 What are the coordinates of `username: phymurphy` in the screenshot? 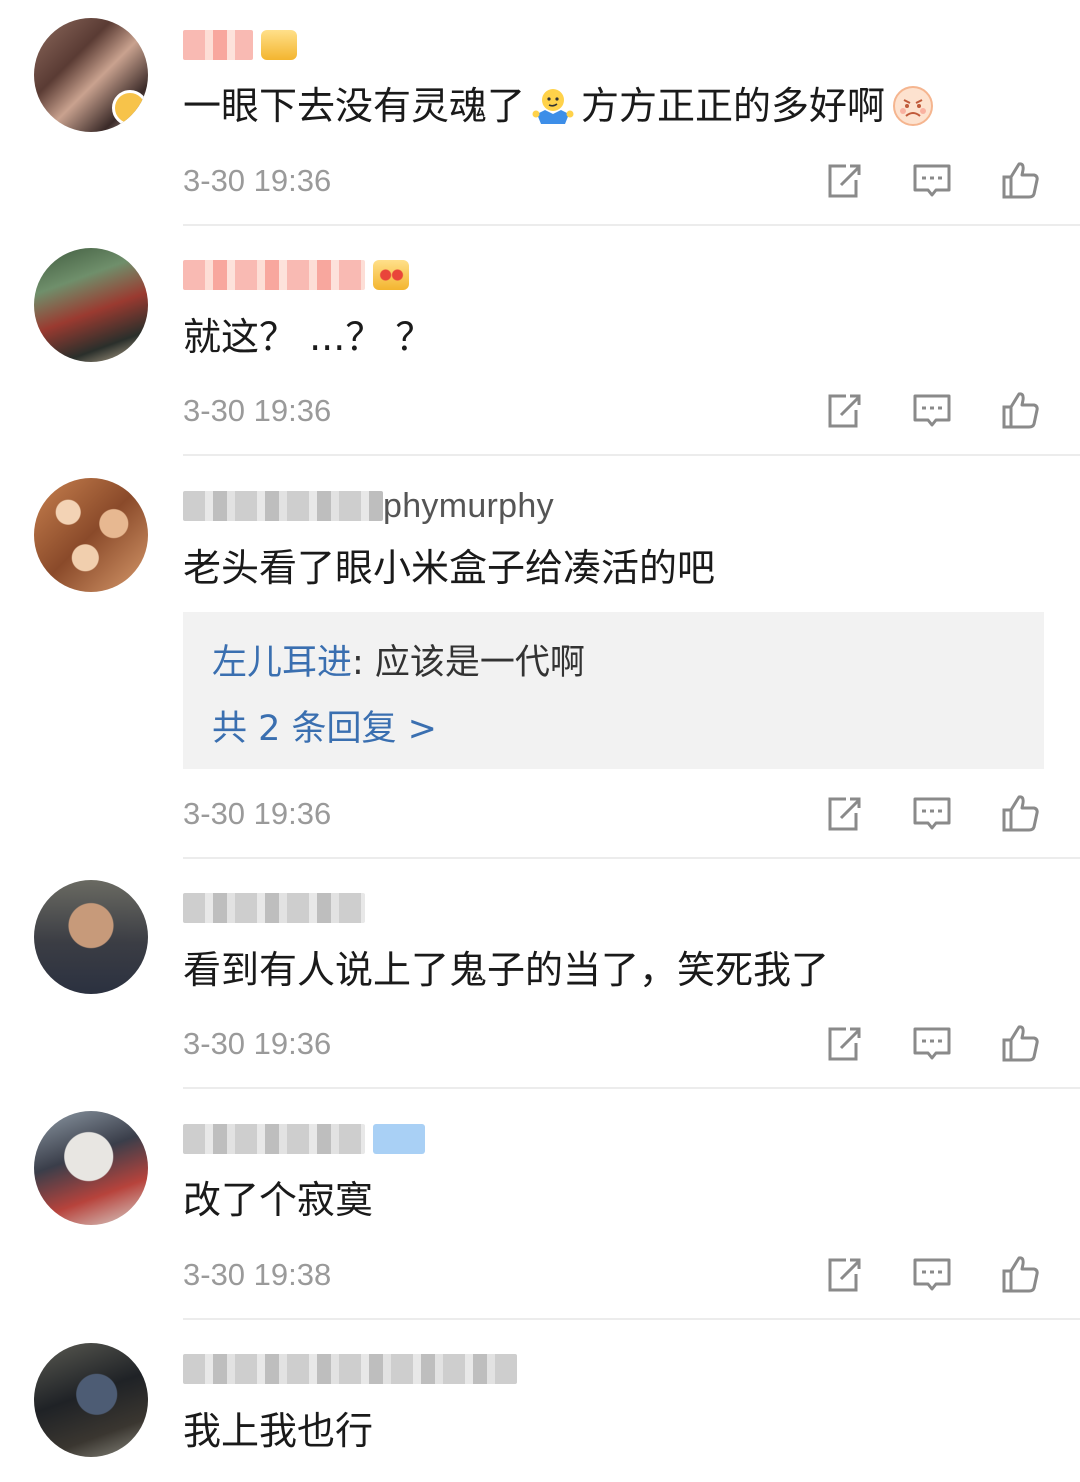 It's located at (368, 506).